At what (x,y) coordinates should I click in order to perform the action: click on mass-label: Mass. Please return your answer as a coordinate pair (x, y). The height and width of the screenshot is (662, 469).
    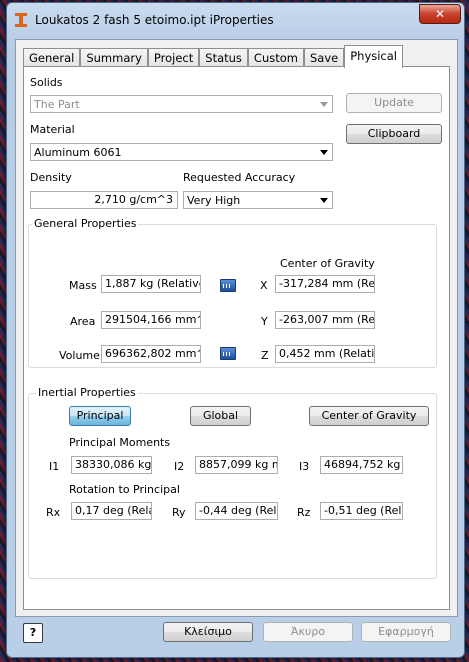
    Looking at the image, I should click on (83, 285).